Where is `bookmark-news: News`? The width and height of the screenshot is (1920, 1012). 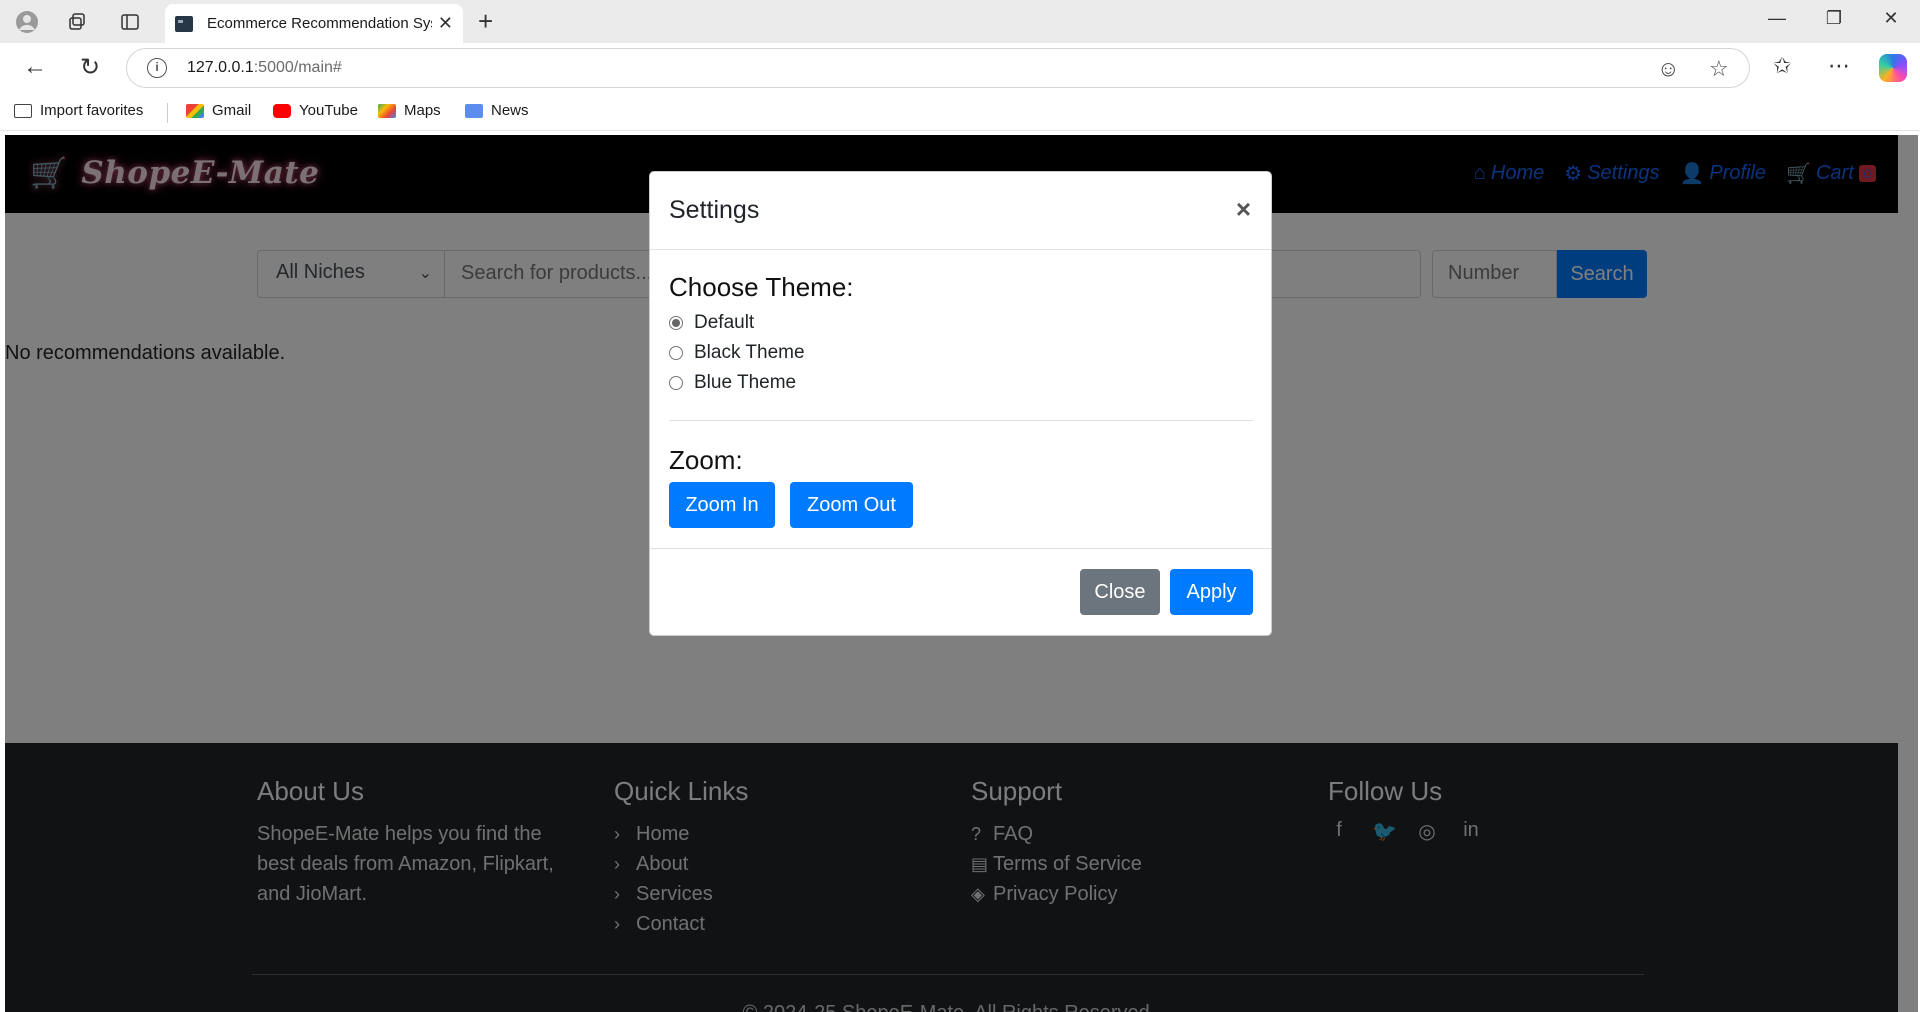
bookmark-news: News is located at coordinates (497, 110).